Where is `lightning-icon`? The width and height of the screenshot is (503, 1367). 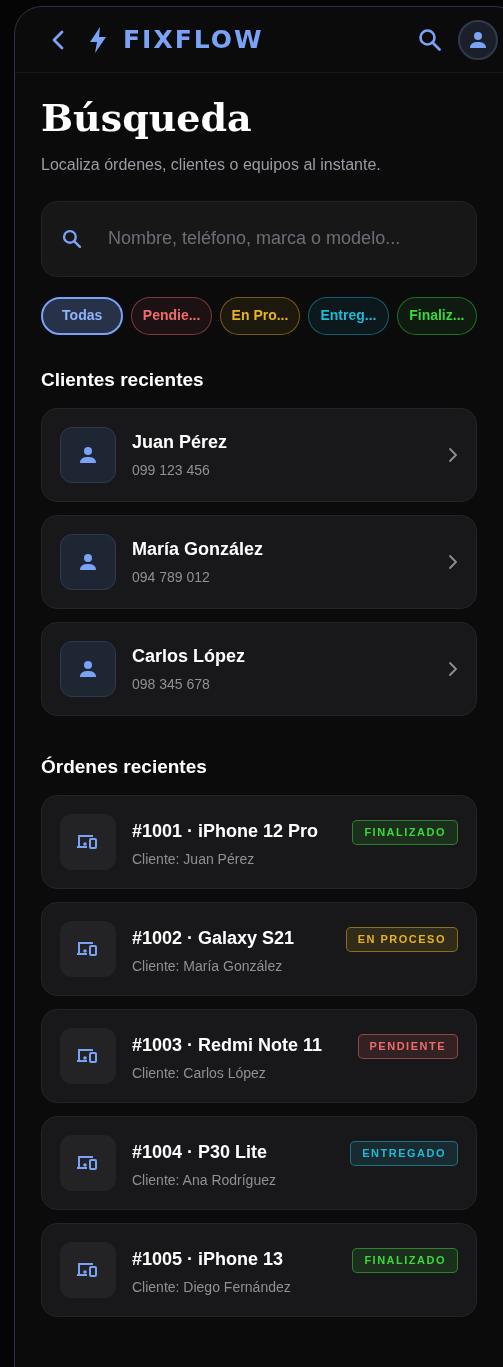 lightning-icon is located at coordinates (98, 39).